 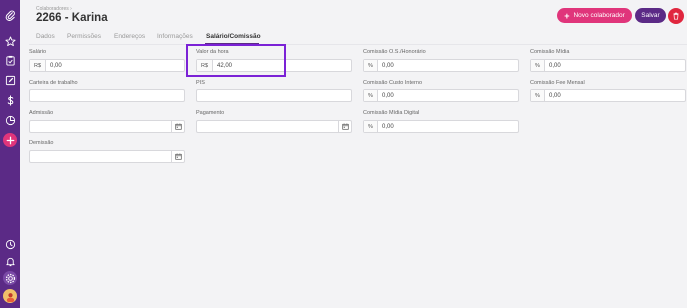 What do you see at coordinates (10, 80) in the screenshot?
I see `edit-icon` at bounding box center [10, 80].